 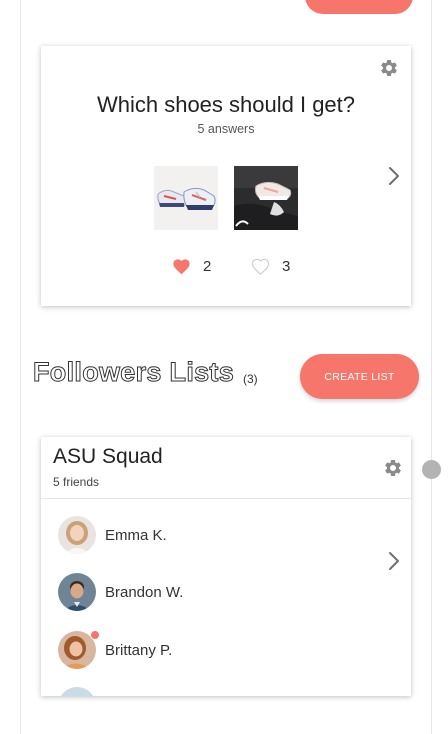 I want to click on section-count: (3), so click(x=250, y=379).